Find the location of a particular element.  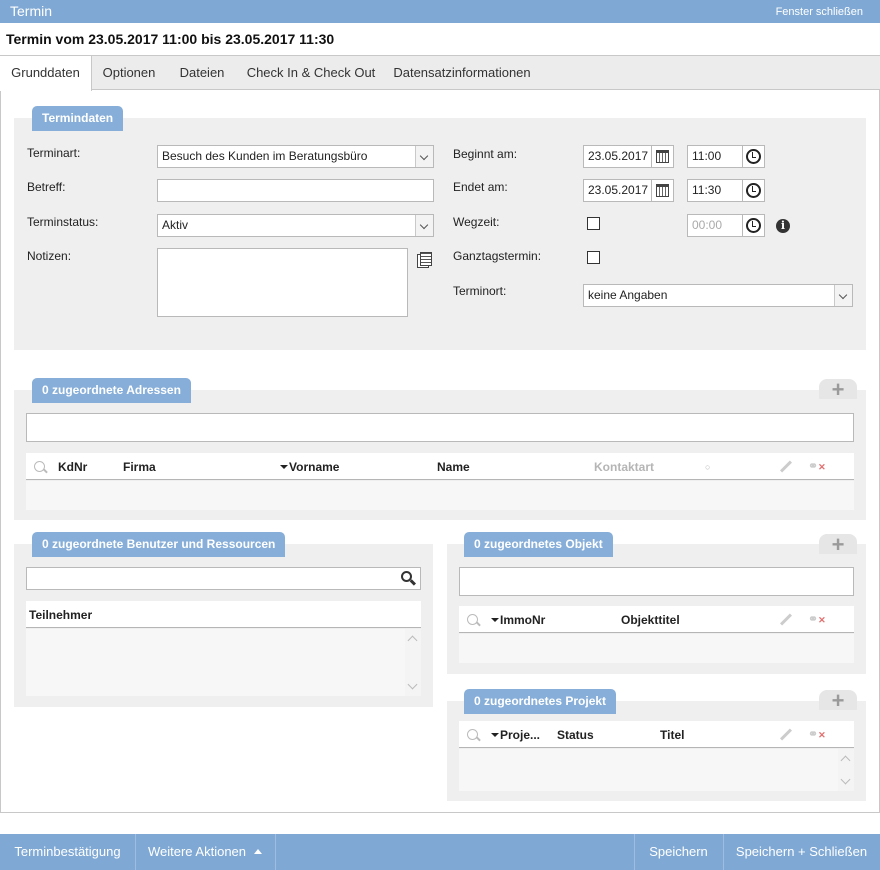

adressen-search-input is located at coordinates (440, 427).